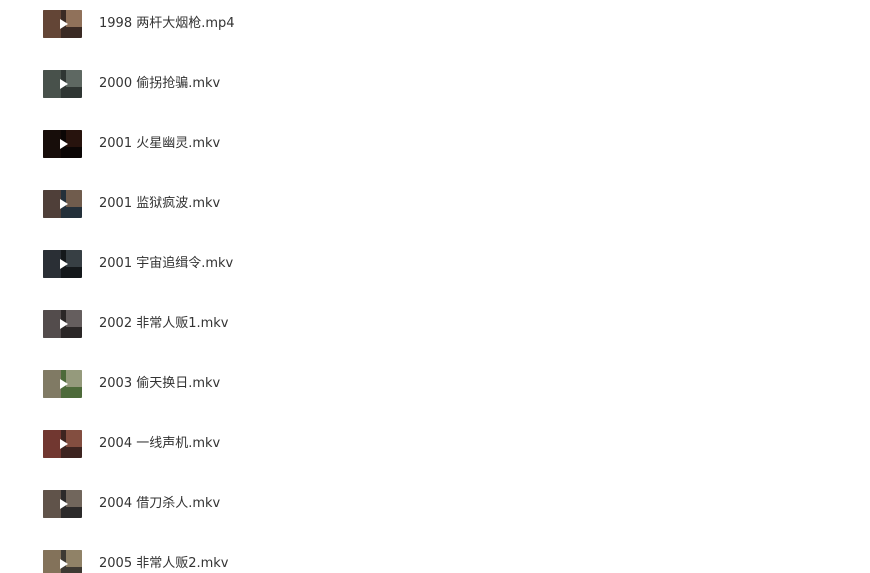  I want to click on file-name: 2003 偷天换日.mkv, so click(159, 384).